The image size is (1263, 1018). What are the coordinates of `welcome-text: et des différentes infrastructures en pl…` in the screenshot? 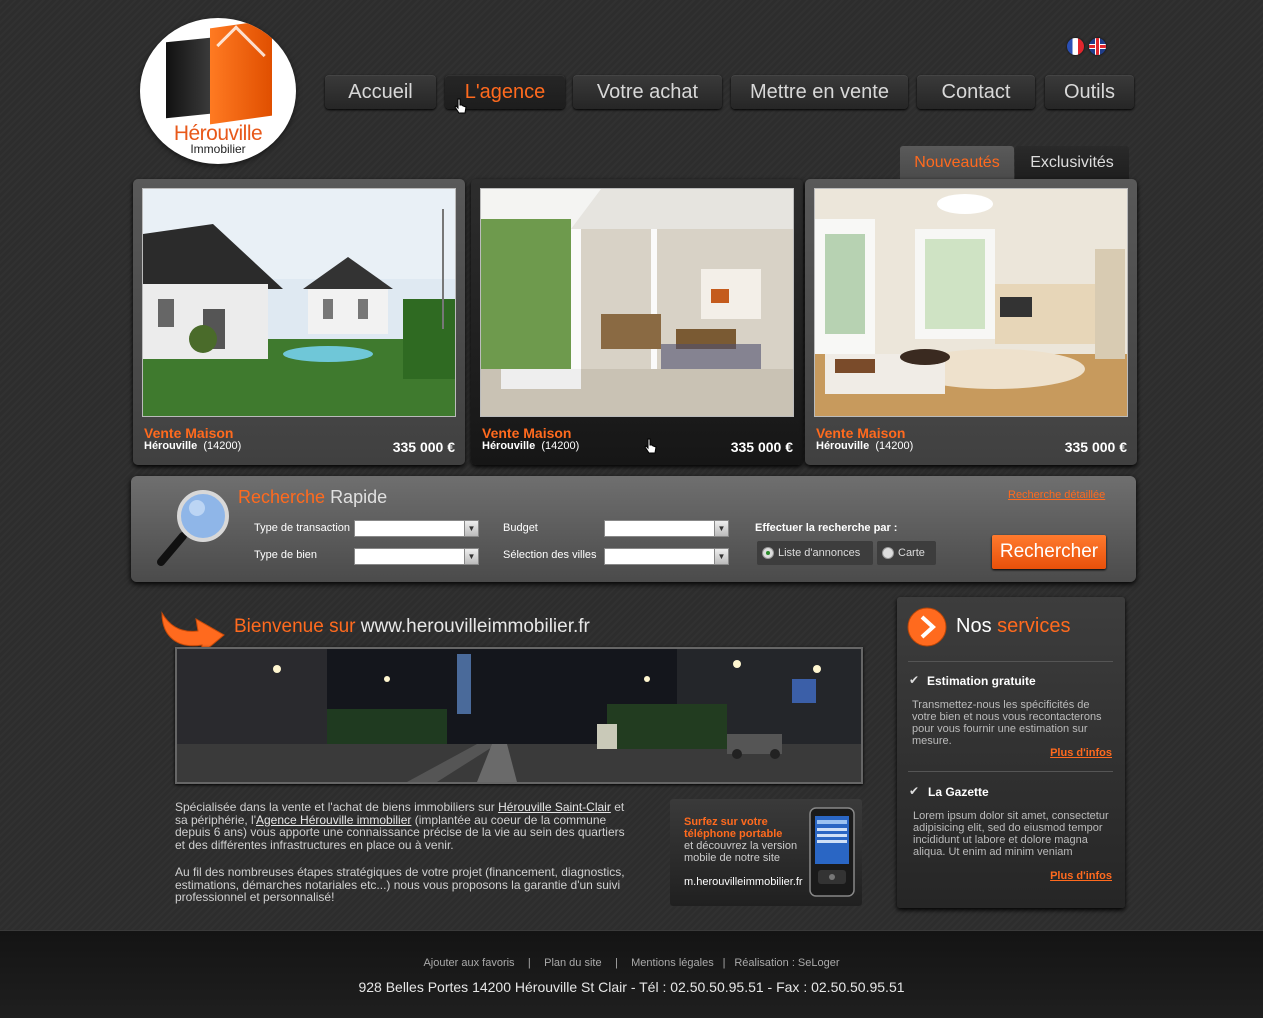 It's located at (314, 844).